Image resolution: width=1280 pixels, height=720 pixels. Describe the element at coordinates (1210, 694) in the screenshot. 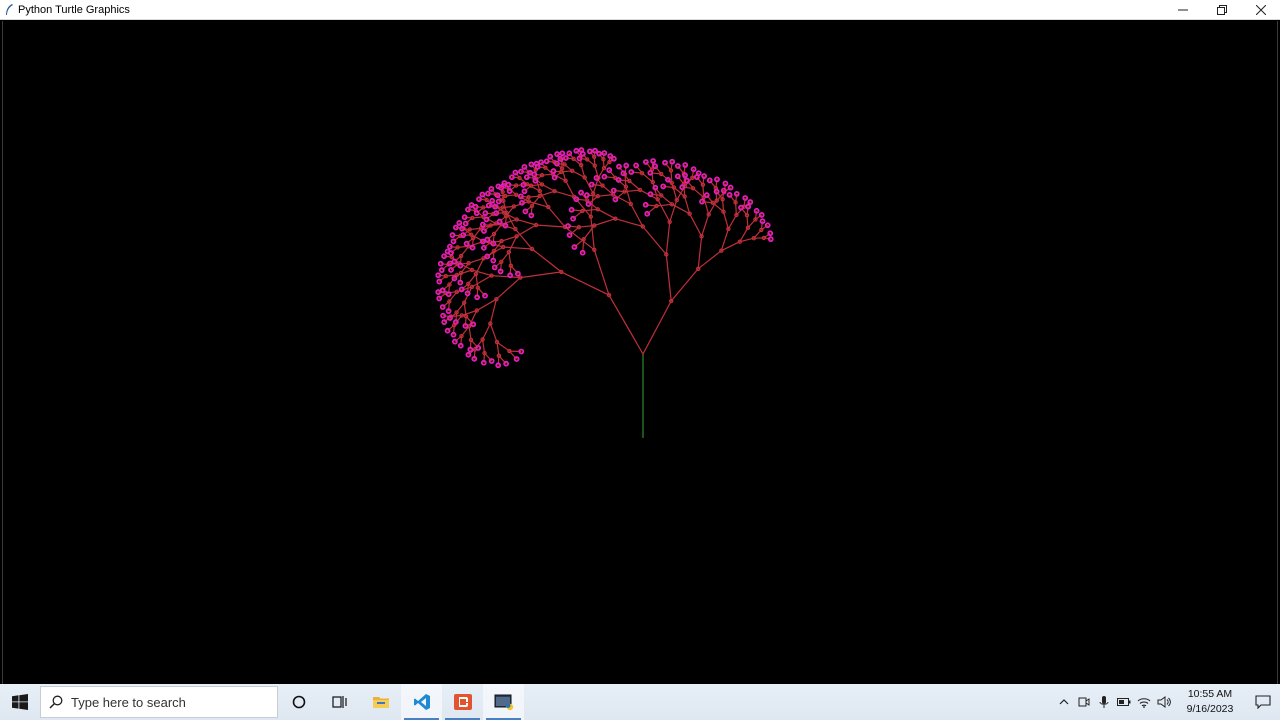

I see `clock-time: 10:55 AM` at that location.